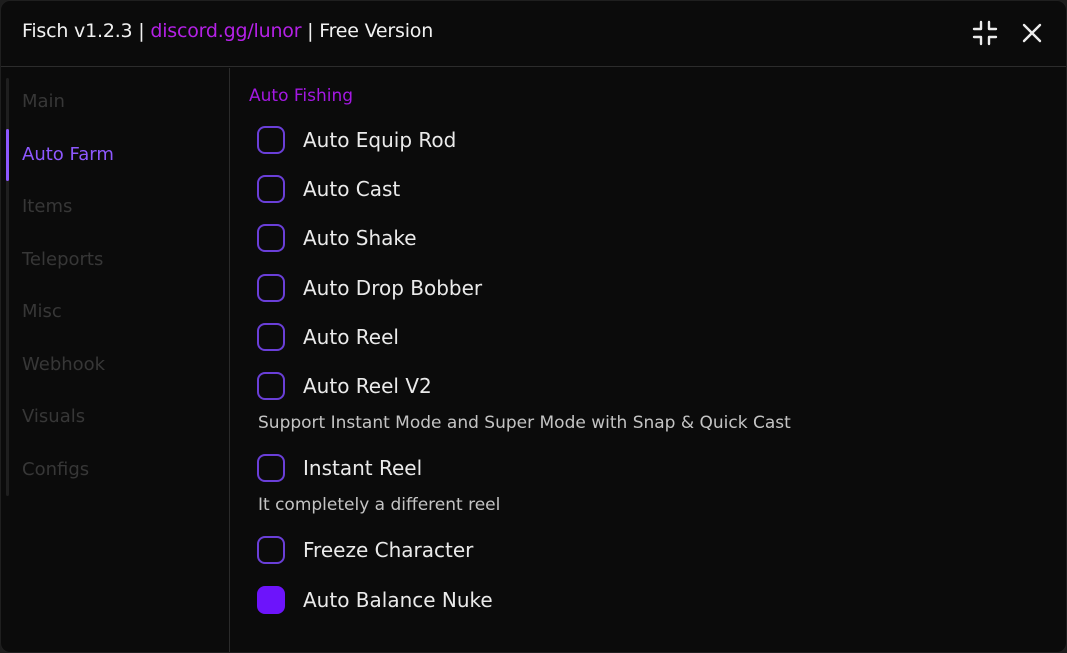 This screenshot has height=653, width=1067. What do you see at coordinates (47, 206) in the screenshot?
I see `sidebar-item-items: Items` at bounding box center [47, 206].